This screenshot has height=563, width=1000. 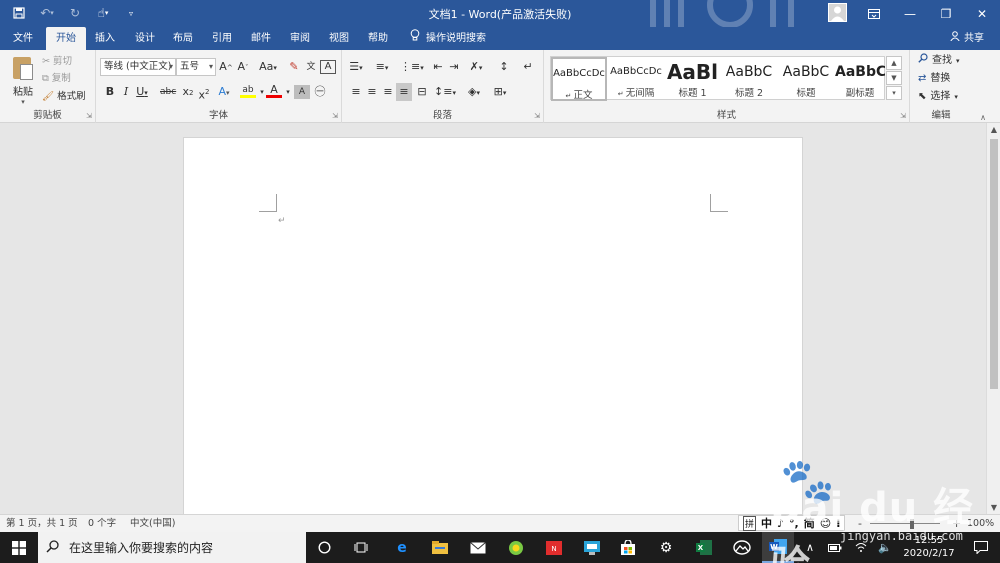 I want to click on justify-icon: ≡, so click(x=404, y=92).